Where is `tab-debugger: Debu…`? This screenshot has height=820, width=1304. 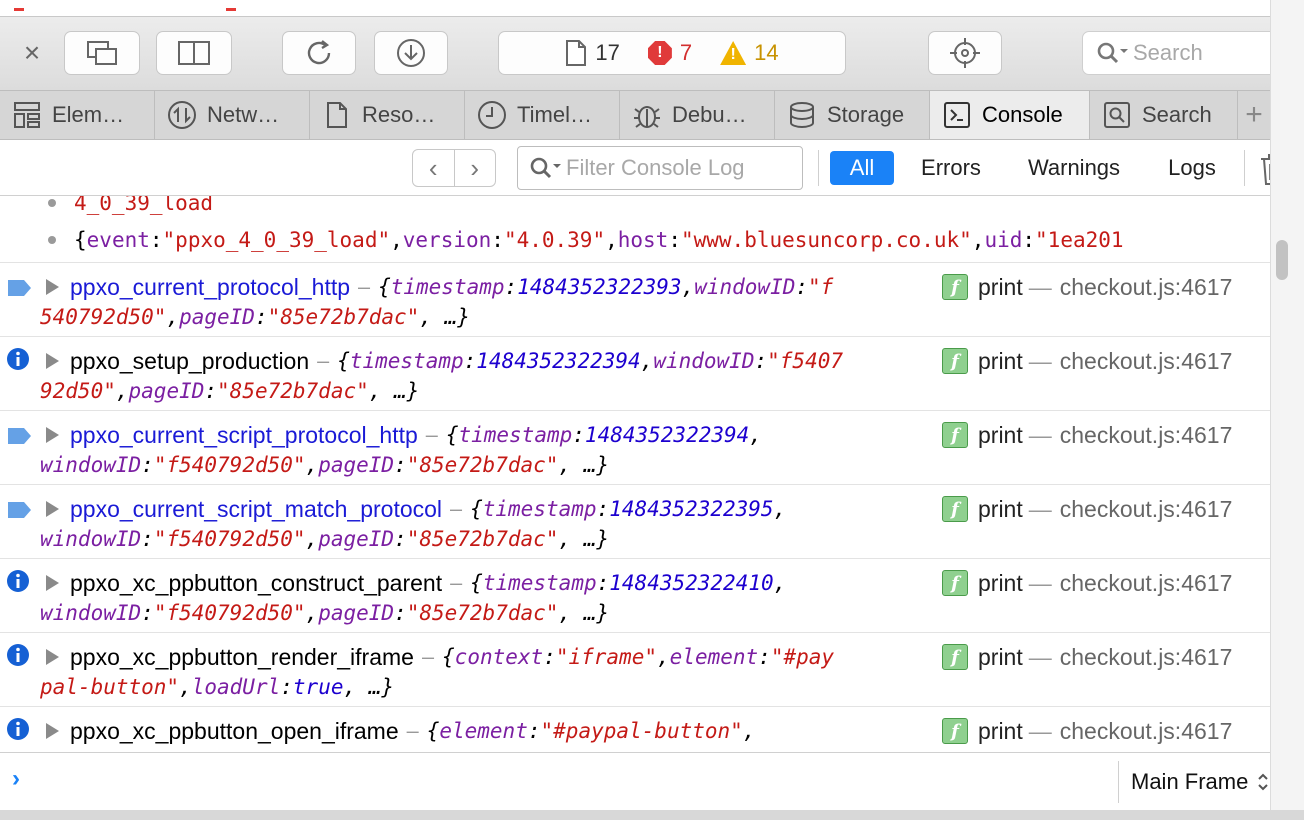 tab-debugger: Debu… is located at coordinates (697, 115).